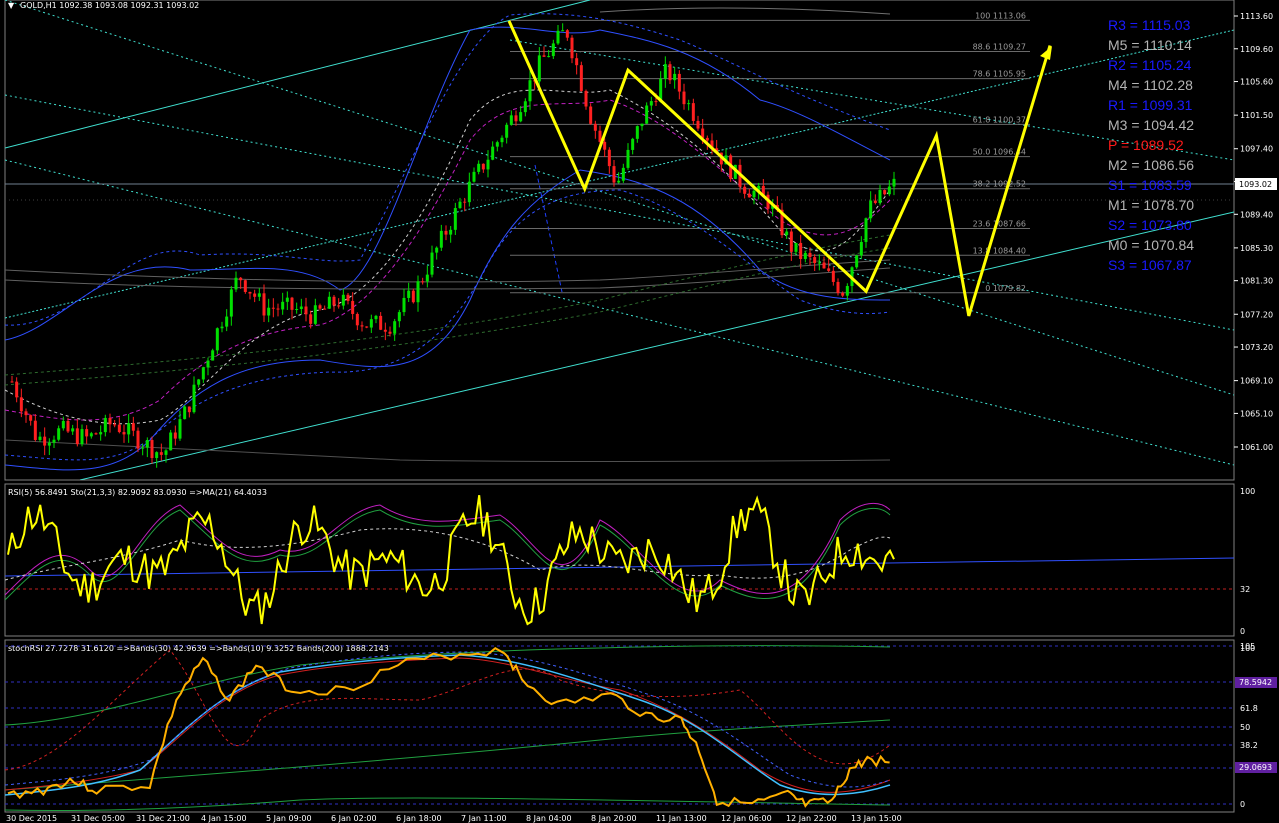 Image resolution: width=1279 pixels, height=823 pixels. Describe the element at coordinates (98, 818) in the screenshot. I see `time-tick-label: 31 Dec 05:00` at that location.